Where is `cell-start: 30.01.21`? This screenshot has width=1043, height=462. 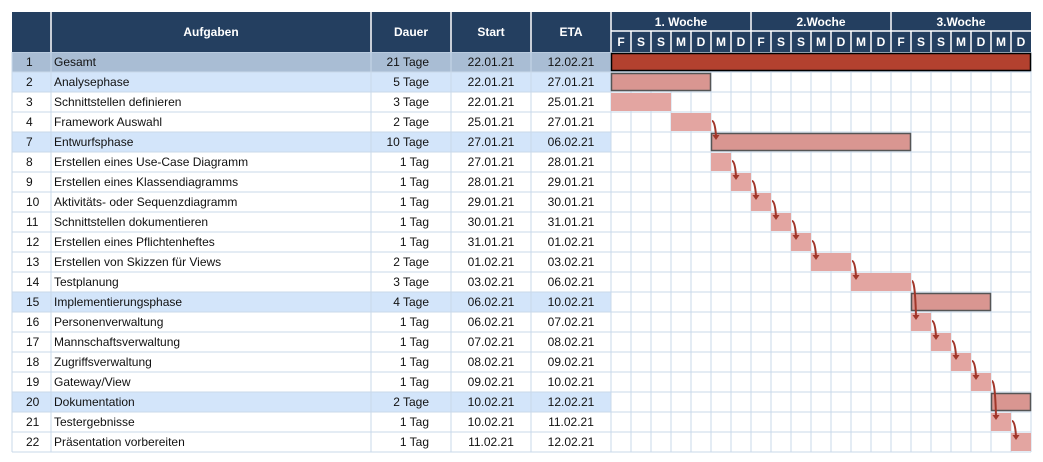
cell-start: 30.01.21 is located at coordinates (491, 222).